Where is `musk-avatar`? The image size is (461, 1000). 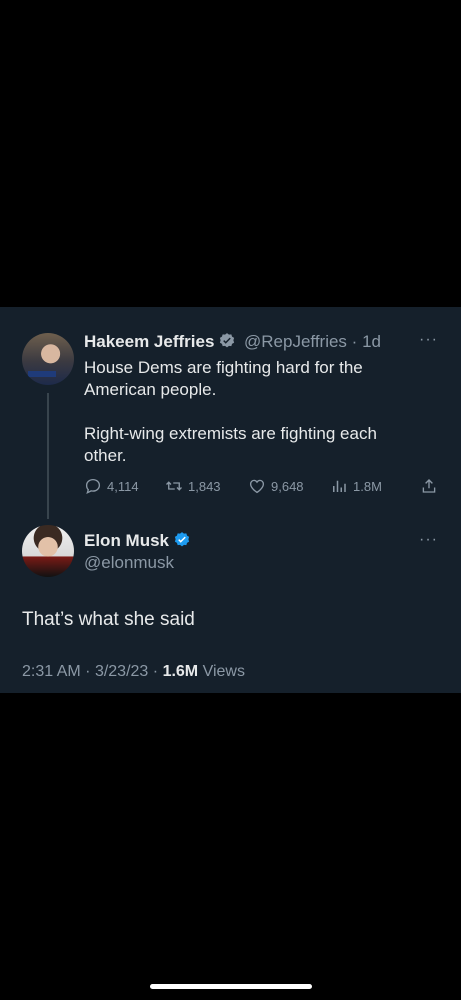
musk-avatar is located at coordinates (48, 551).